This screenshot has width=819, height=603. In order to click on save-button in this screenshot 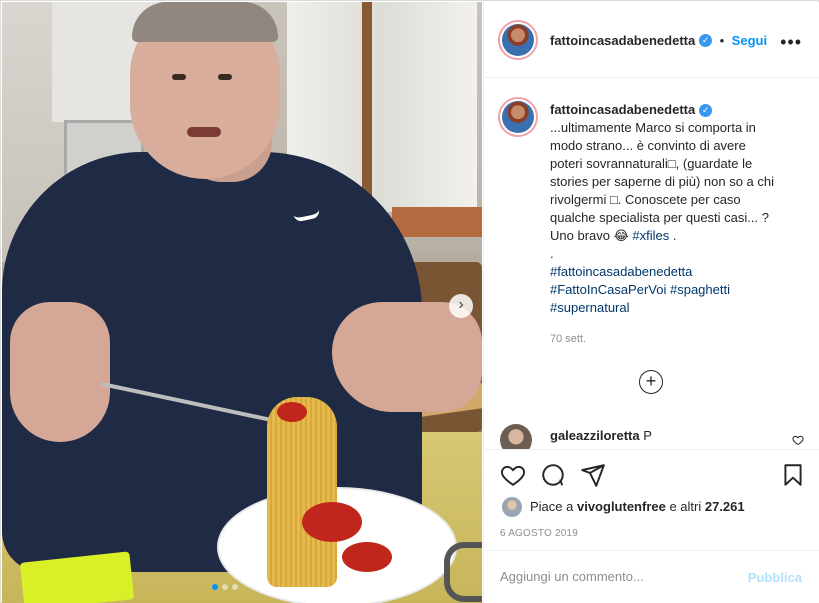, I will do `click(793, 475)`.